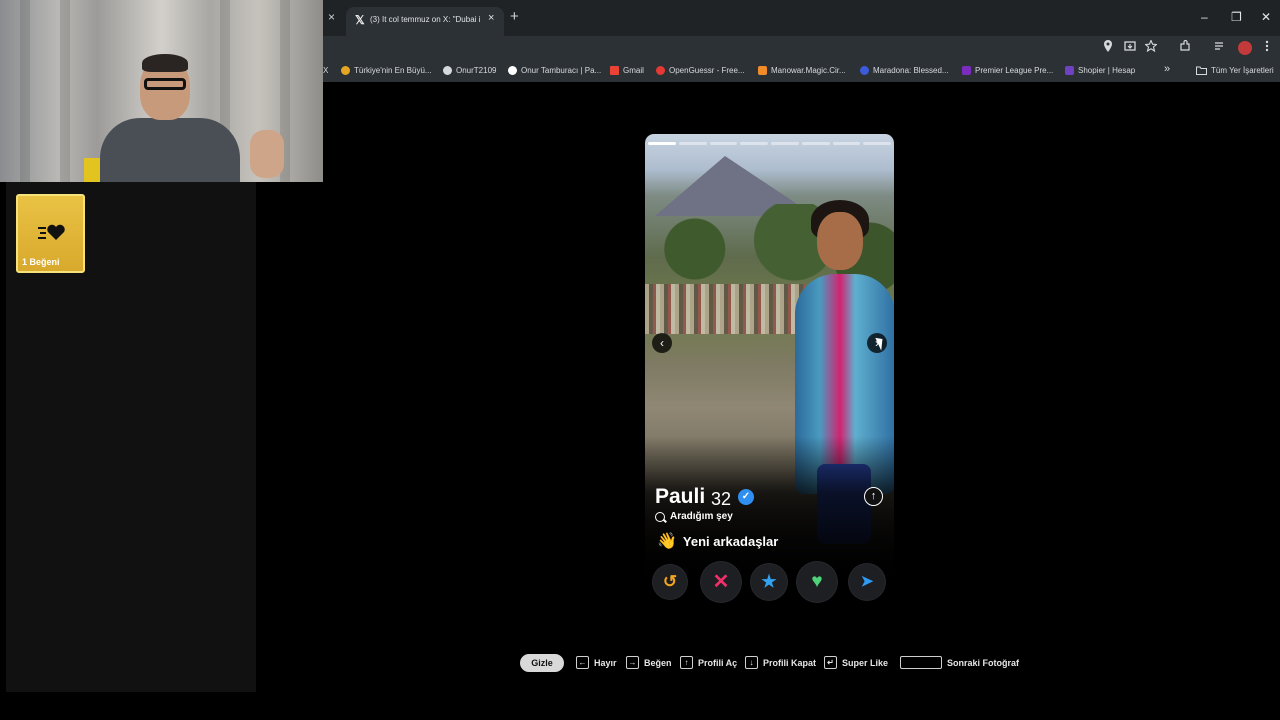  Describe the element at coordinates (721, 499) in the screenshot. I see `profile-age: 32` at that location.